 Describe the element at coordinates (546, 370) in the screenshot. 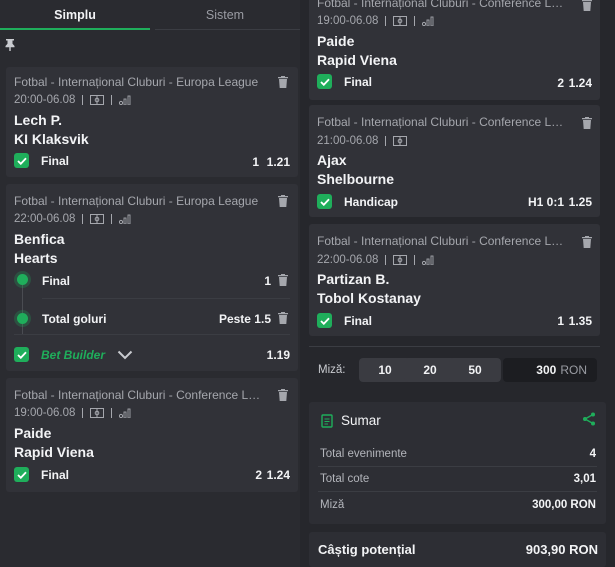

I see `stake-amount: 300` at that location.